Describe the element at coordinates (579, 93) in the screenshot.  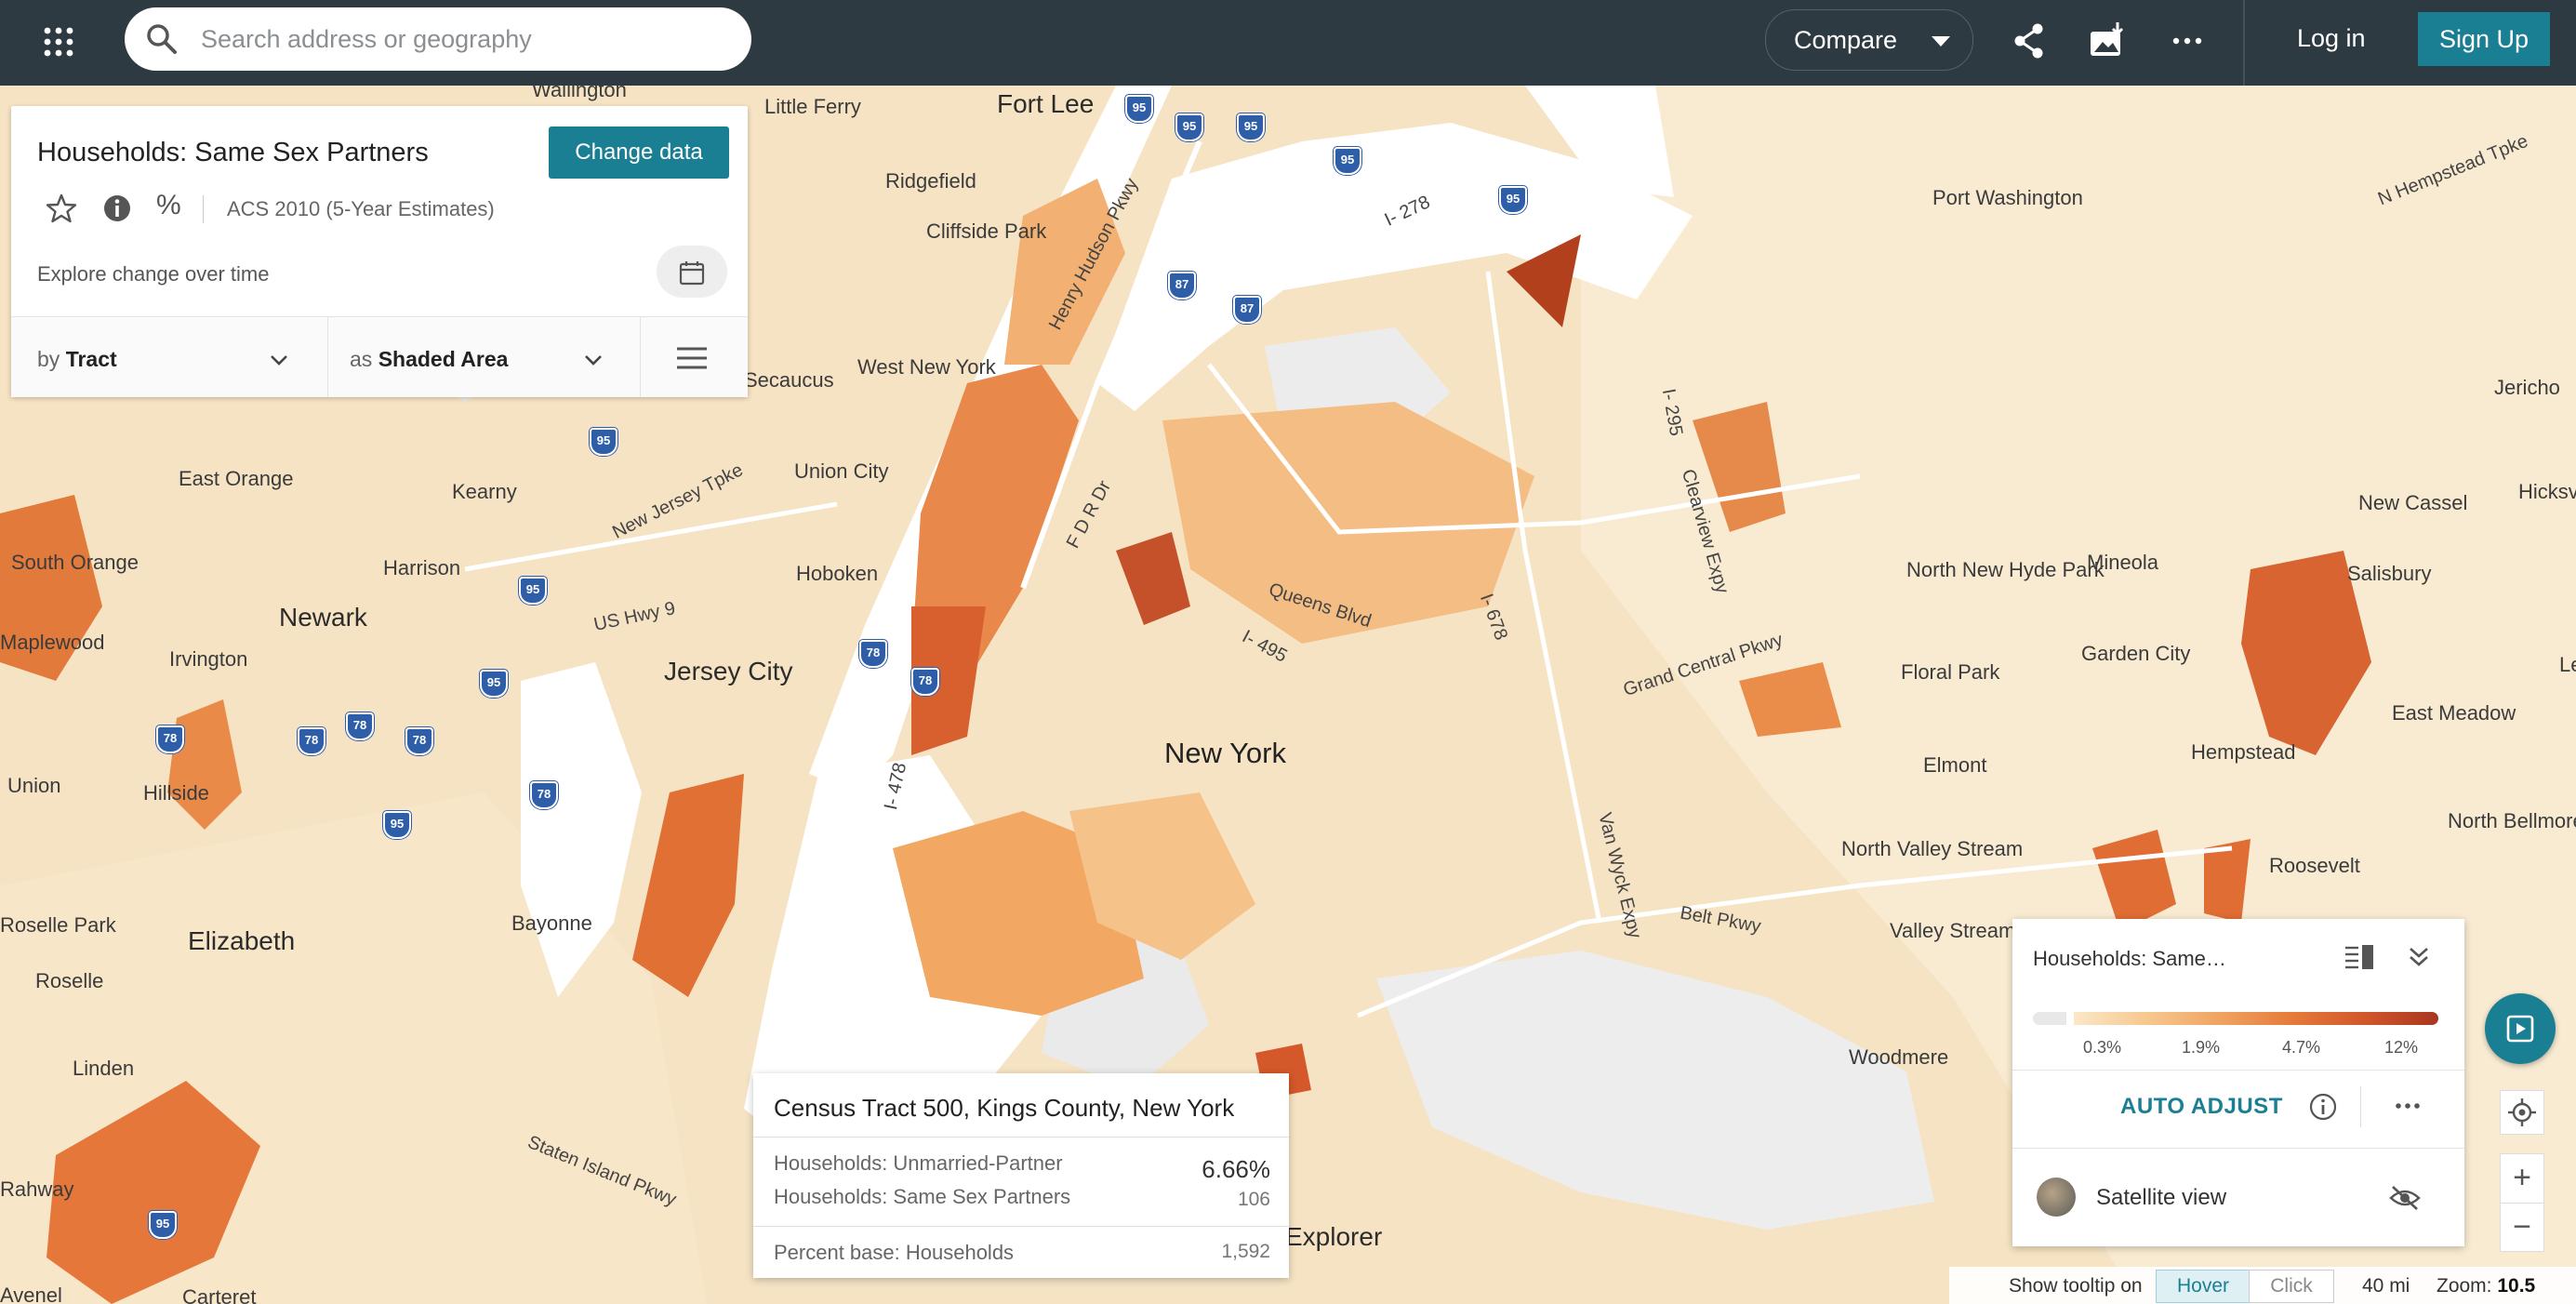
I see `place-label: Wallington` at that location.